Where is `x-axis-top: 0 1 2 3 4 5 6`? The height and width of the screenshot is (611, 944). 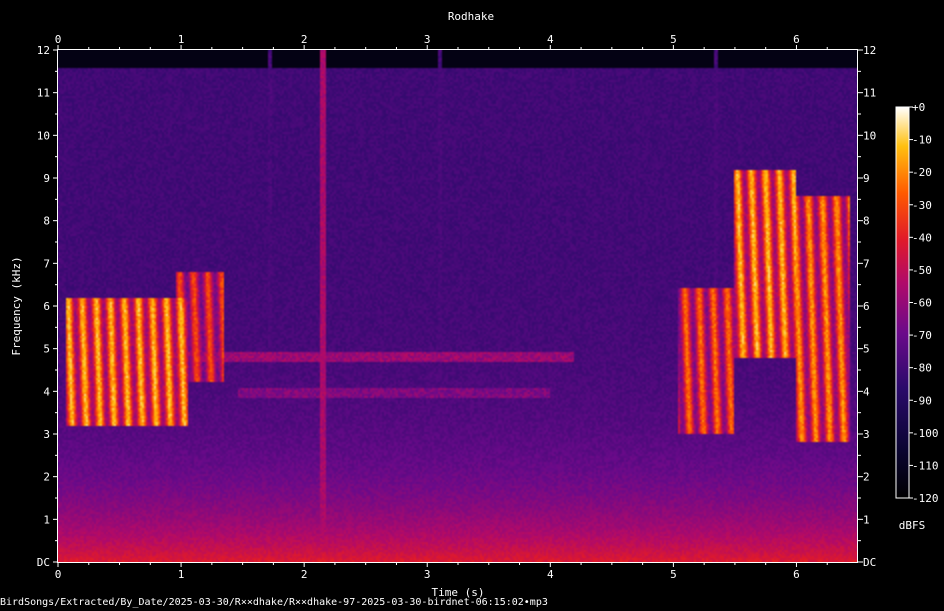 x-axis-top: 0 1 2 3 4 5 6 is located at coordinates (441, 41).